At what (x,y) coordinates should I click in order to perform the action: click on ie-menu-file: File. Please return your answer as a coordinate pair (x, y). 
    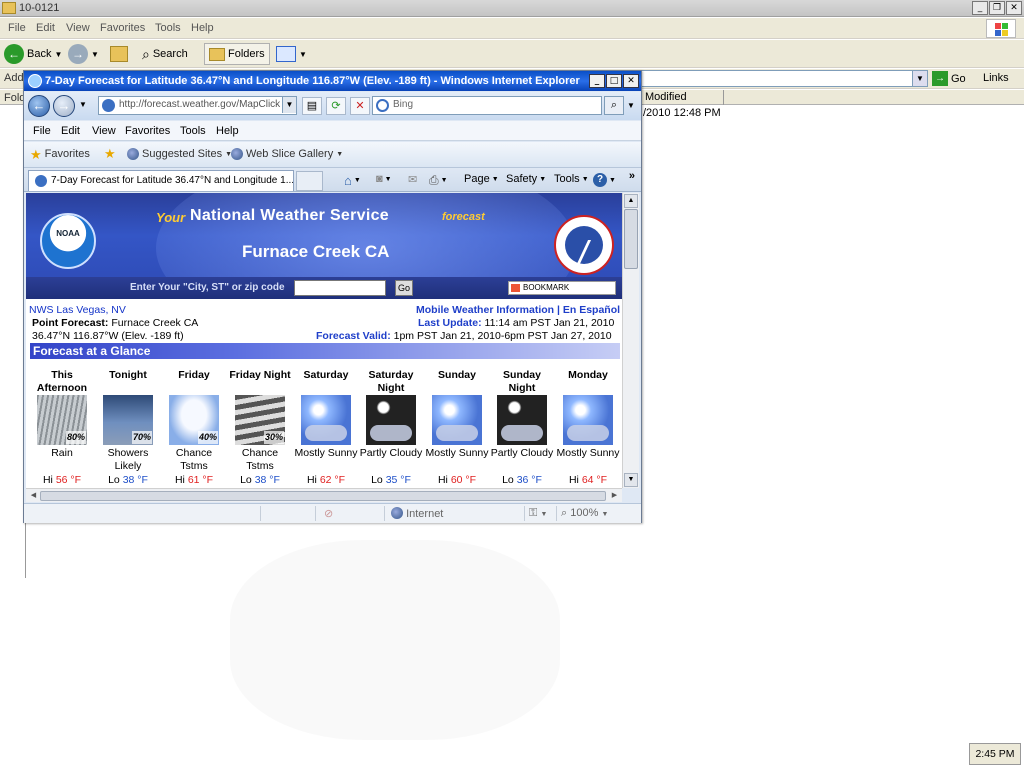
    Looking at the image, I should click on (42, 131).